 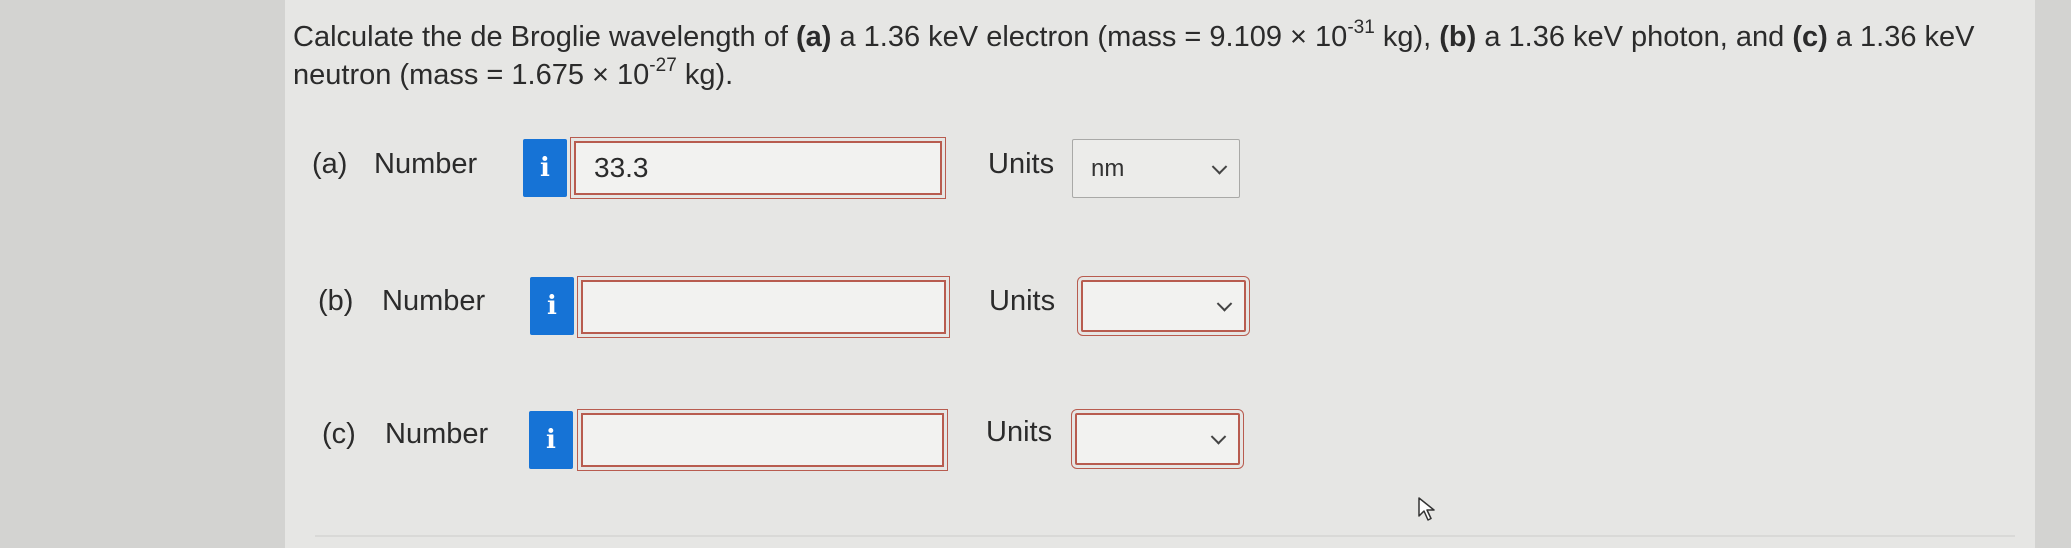 I want to click on divider, so click(x=1165, y=536).